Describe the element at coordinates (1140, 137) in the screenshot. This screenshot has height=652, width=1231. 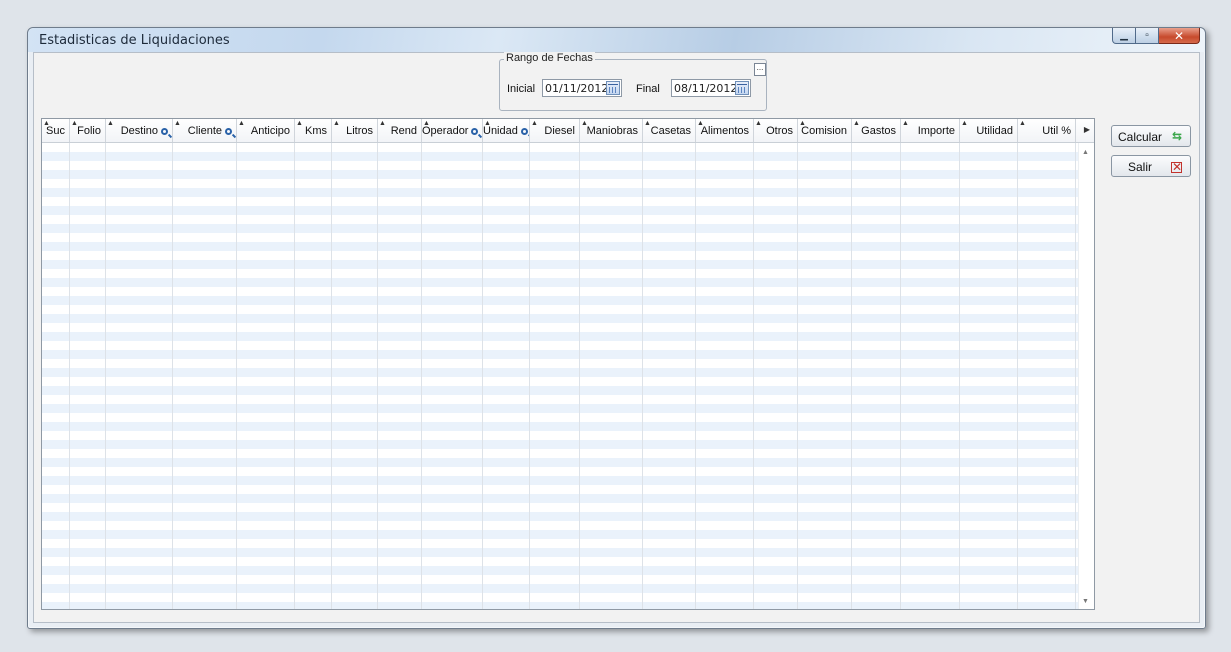
I see `calcular-label: Calcular` at that location.